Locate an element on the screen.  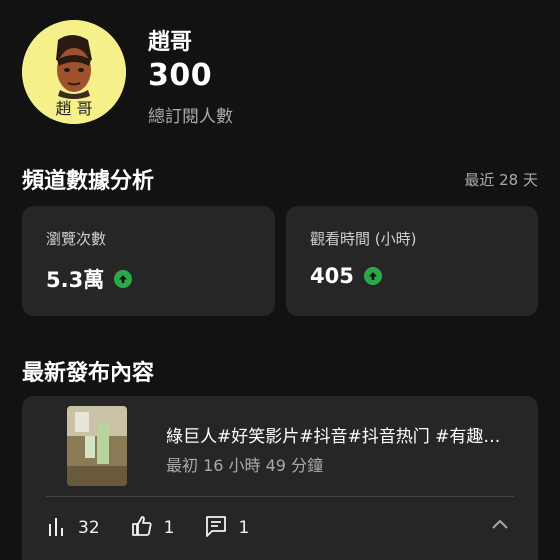
subscriber-label: 總訂閱人數 is located at coordinates (190, 117).